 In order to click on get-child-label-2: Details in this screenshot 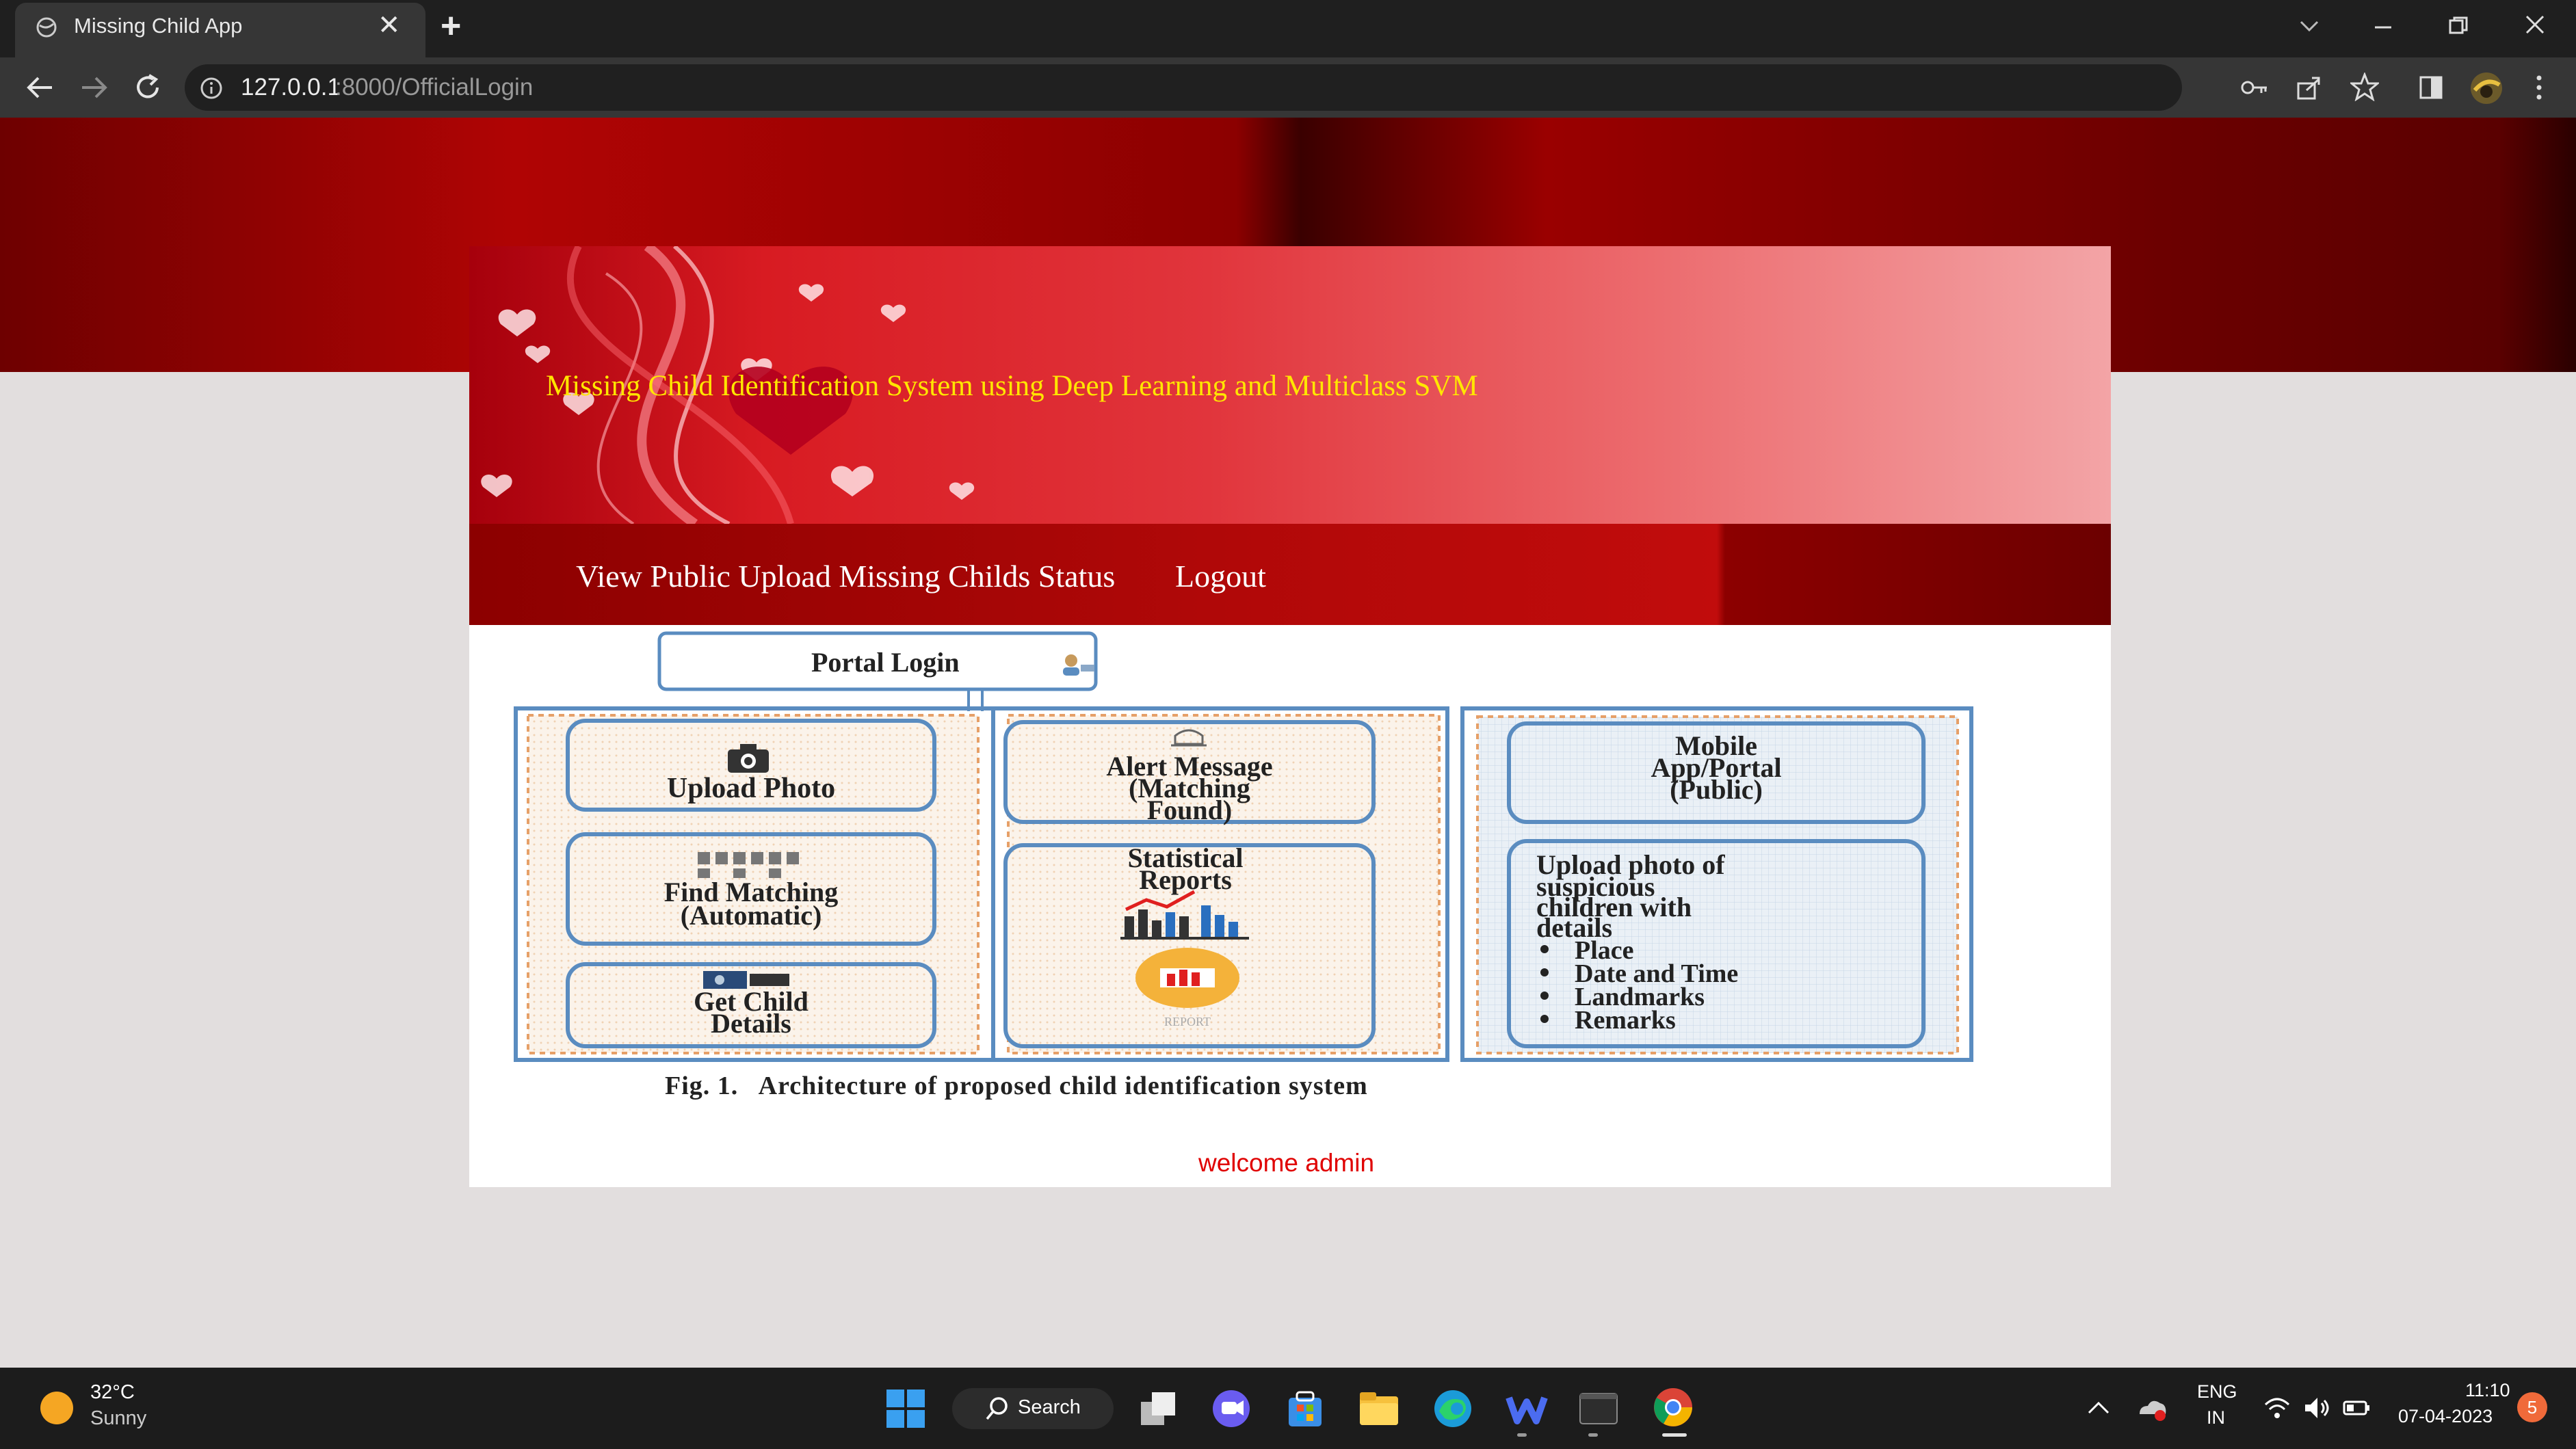, I will do `click(751, 1023)`.